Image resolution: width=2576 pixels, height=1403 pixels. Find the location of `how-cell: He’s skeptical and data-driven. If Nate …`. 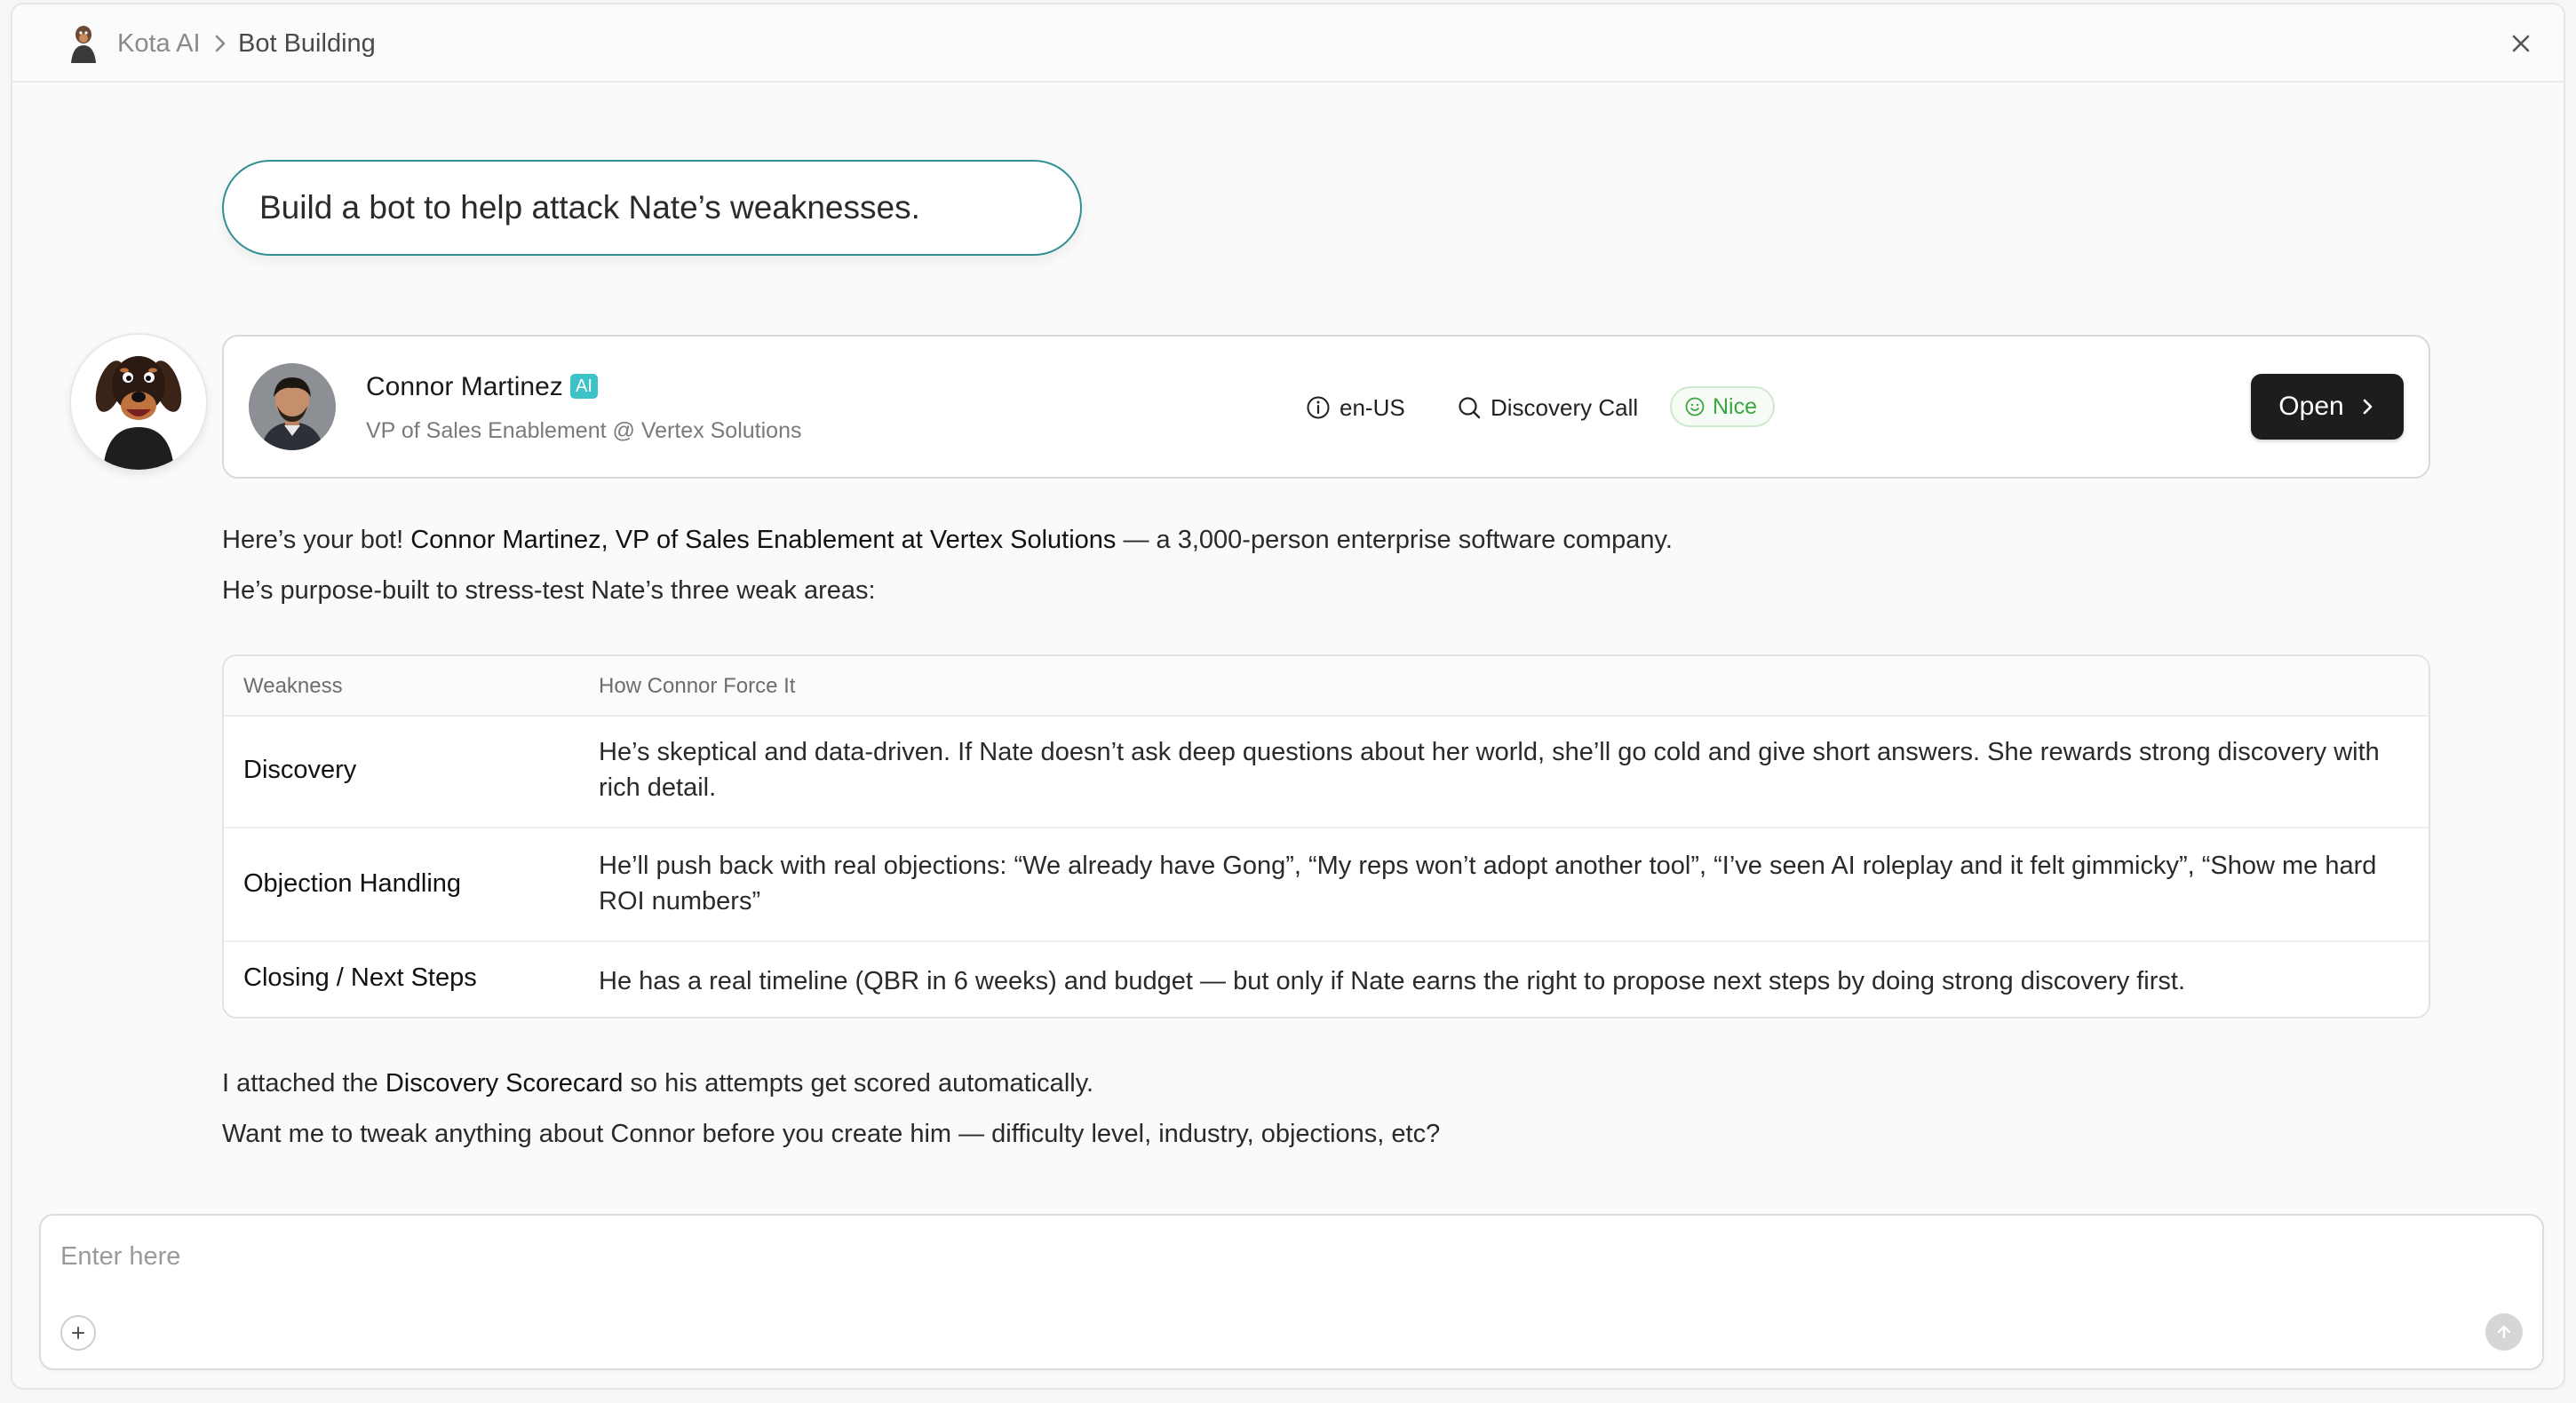

how-cell: He’s skeptical and data-driven. If Nate … is located at coordinates (1489, 770).